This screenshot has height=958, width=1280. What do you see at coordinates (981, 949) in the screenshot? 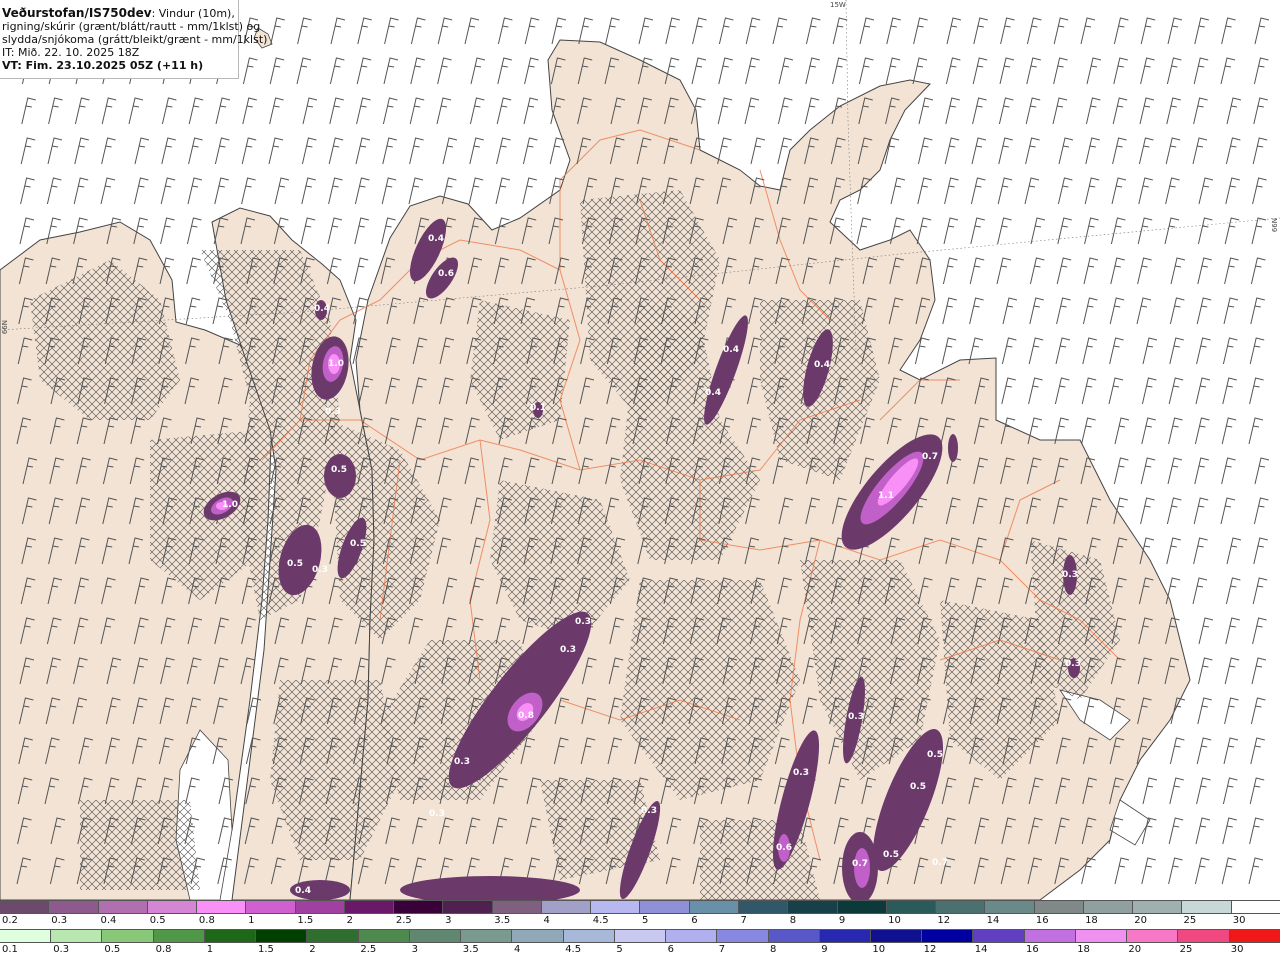
I see `rain-tick-label: 14` at bounding box center [981, 949].